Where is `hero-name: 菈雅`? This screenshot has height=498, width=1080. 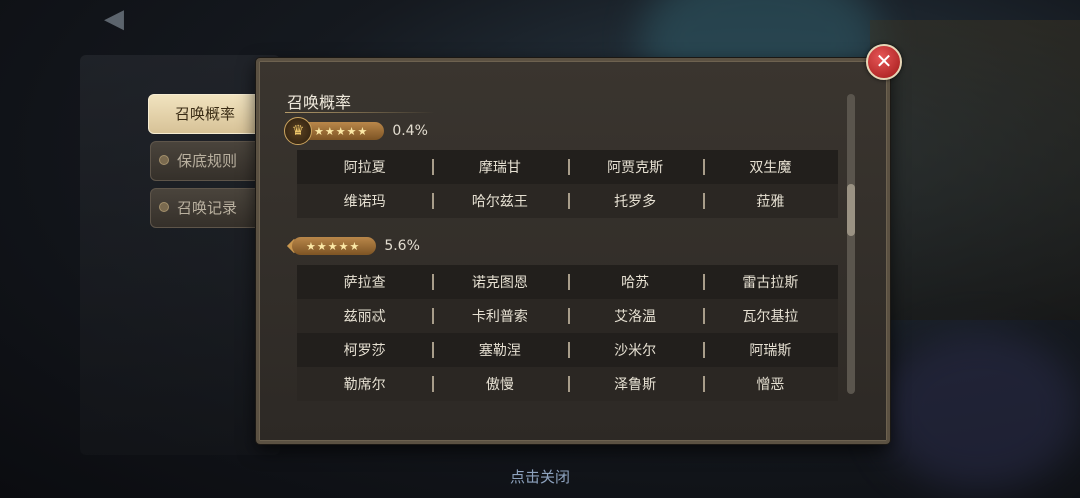 hero-name: 菈雅 is located at coordinates (770, 201).